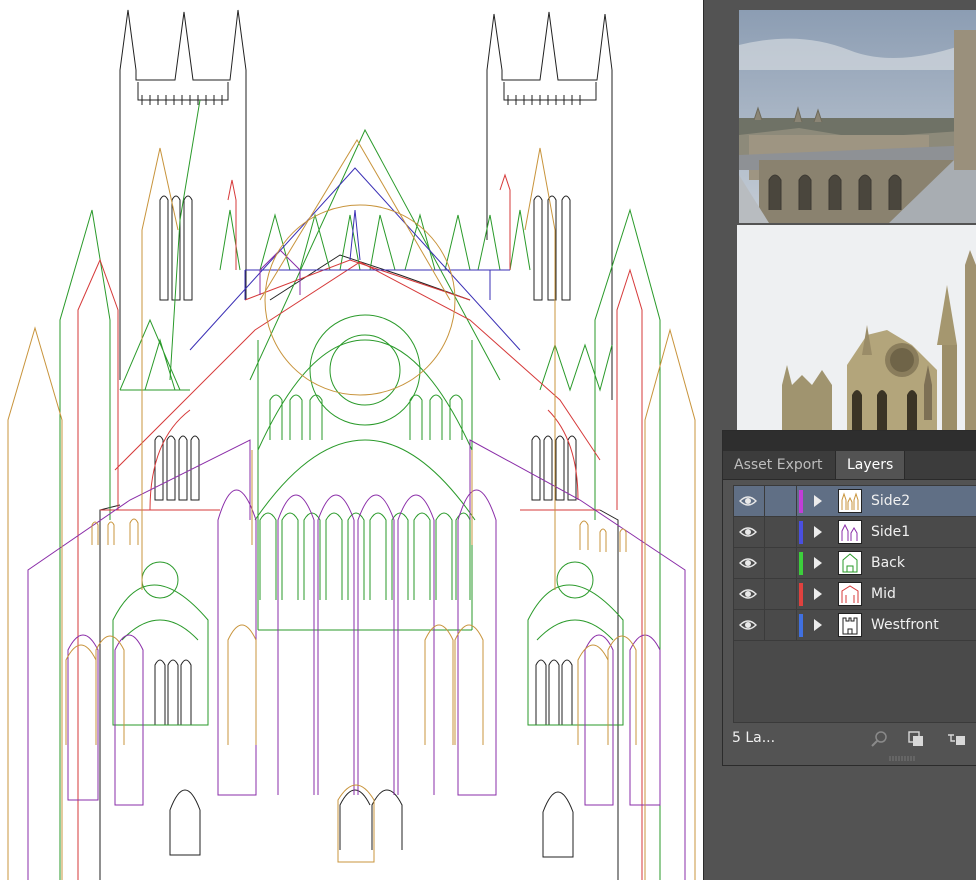 The image size is (976, 880). I want to click on layer-row-side2: Side2, so click(855, 501).